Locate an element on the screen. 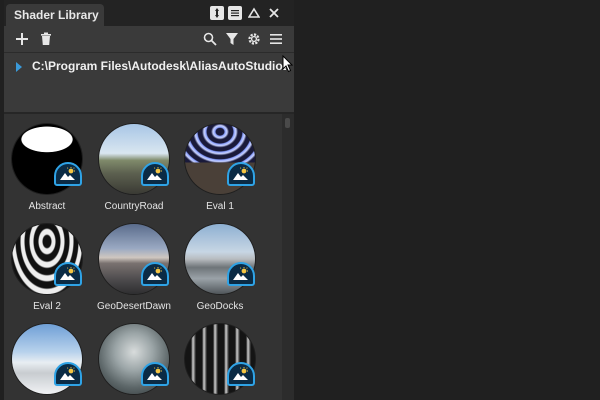 The height and width of the screenshot is (400, 600). vertical-scrollbar is located at coordinates (288, 257).